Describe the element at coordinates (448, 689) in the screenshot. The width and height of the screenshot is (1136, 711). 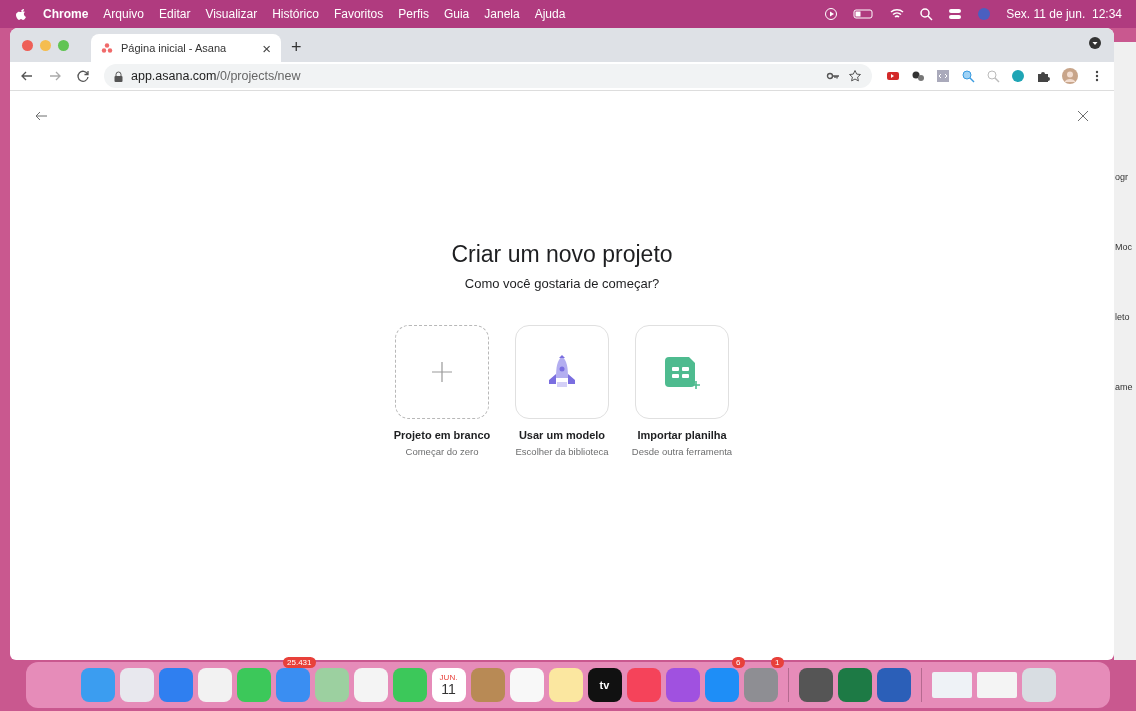
I see `calendar-day: 11` at that location.